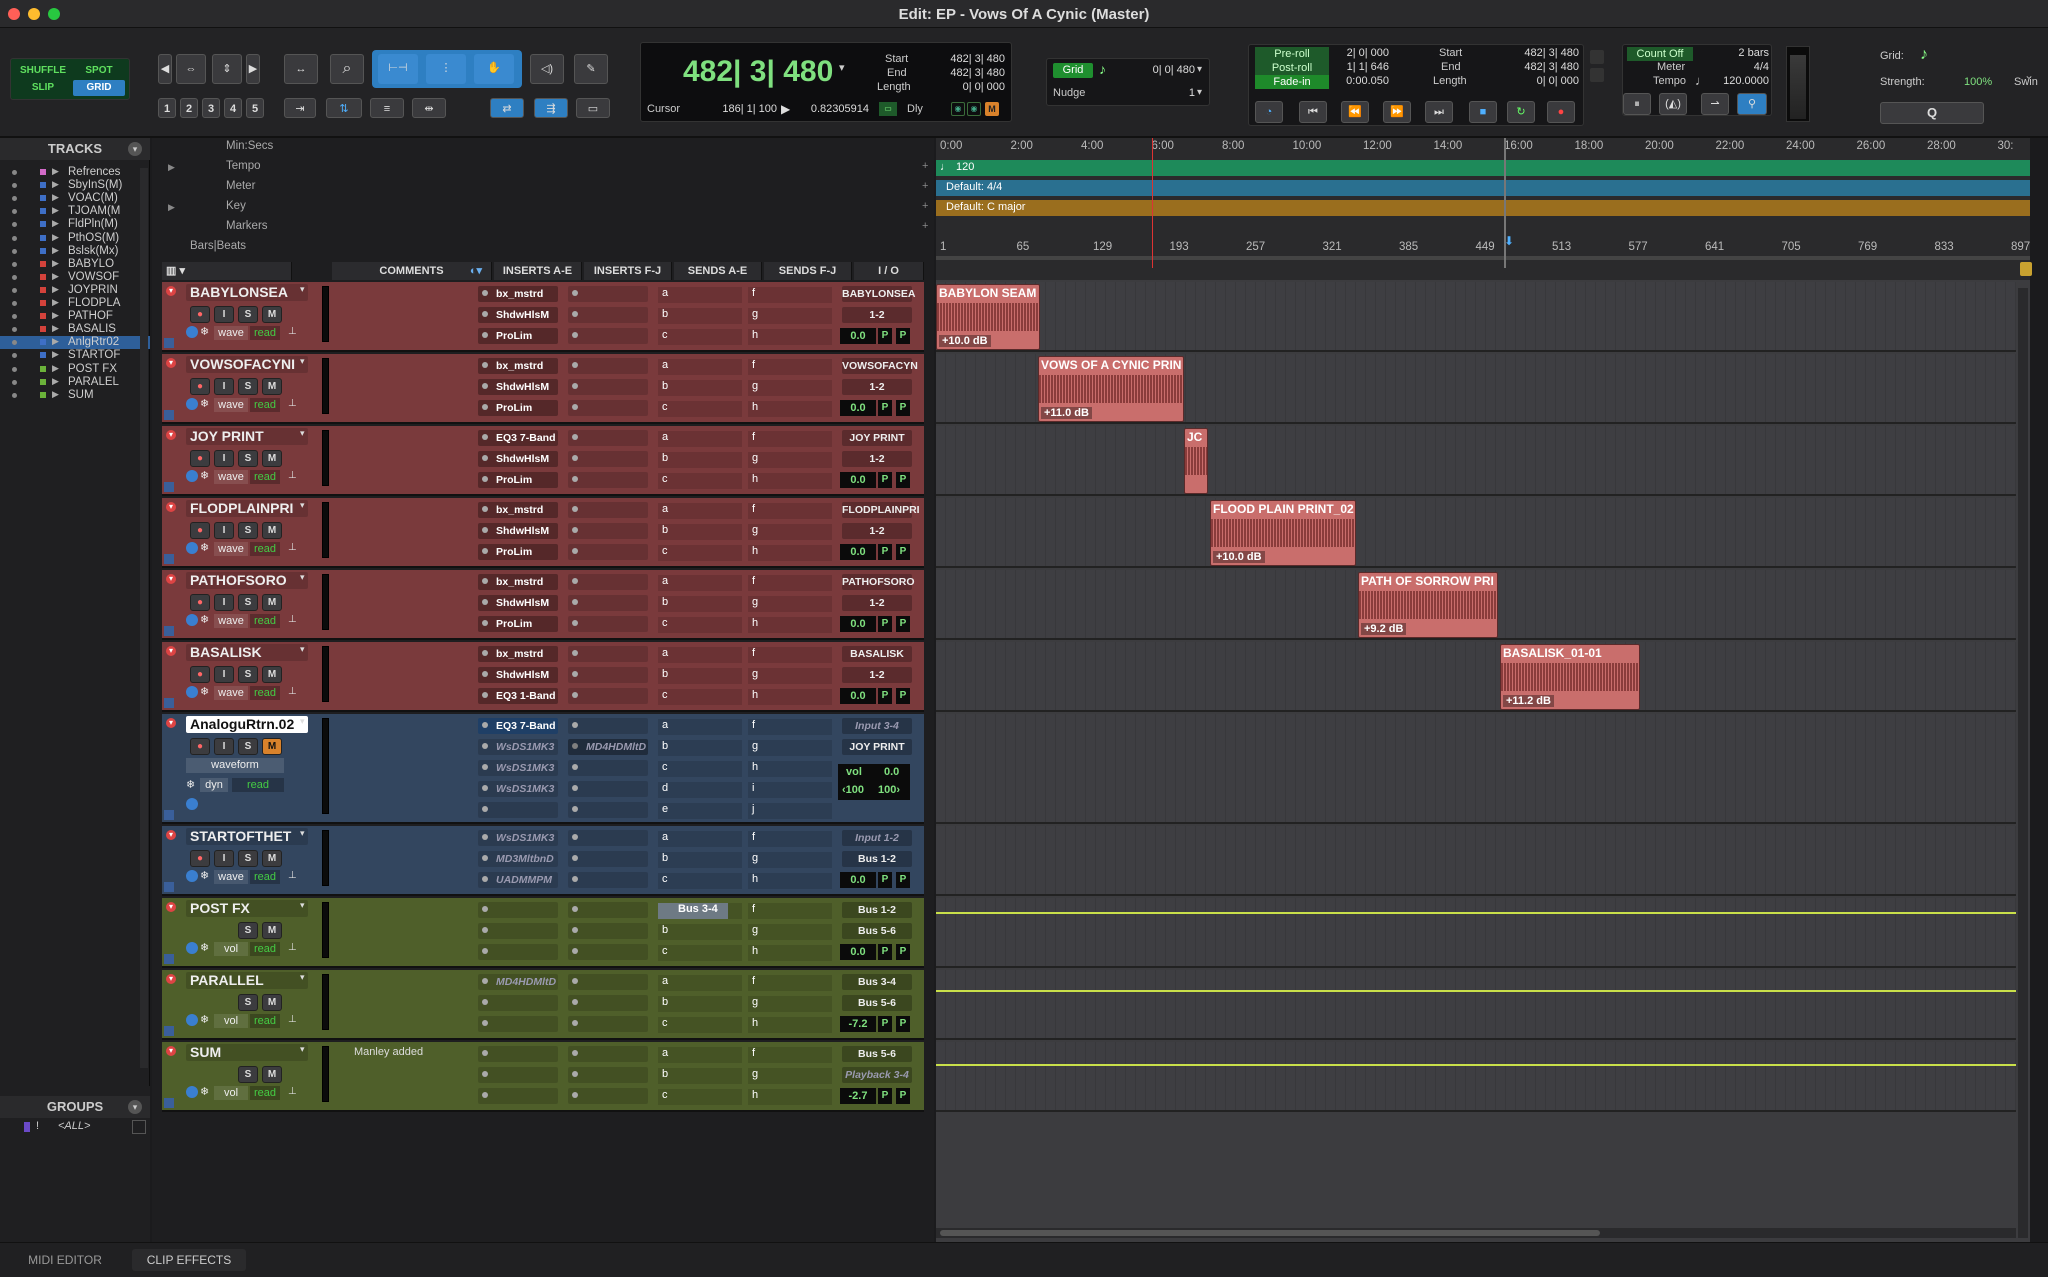 This screenshot has height=1277, width=2048. Describe the element at coordinates (1397, 112) in the screenshot. I see `fast-forward-icon: ⏩` at that location.